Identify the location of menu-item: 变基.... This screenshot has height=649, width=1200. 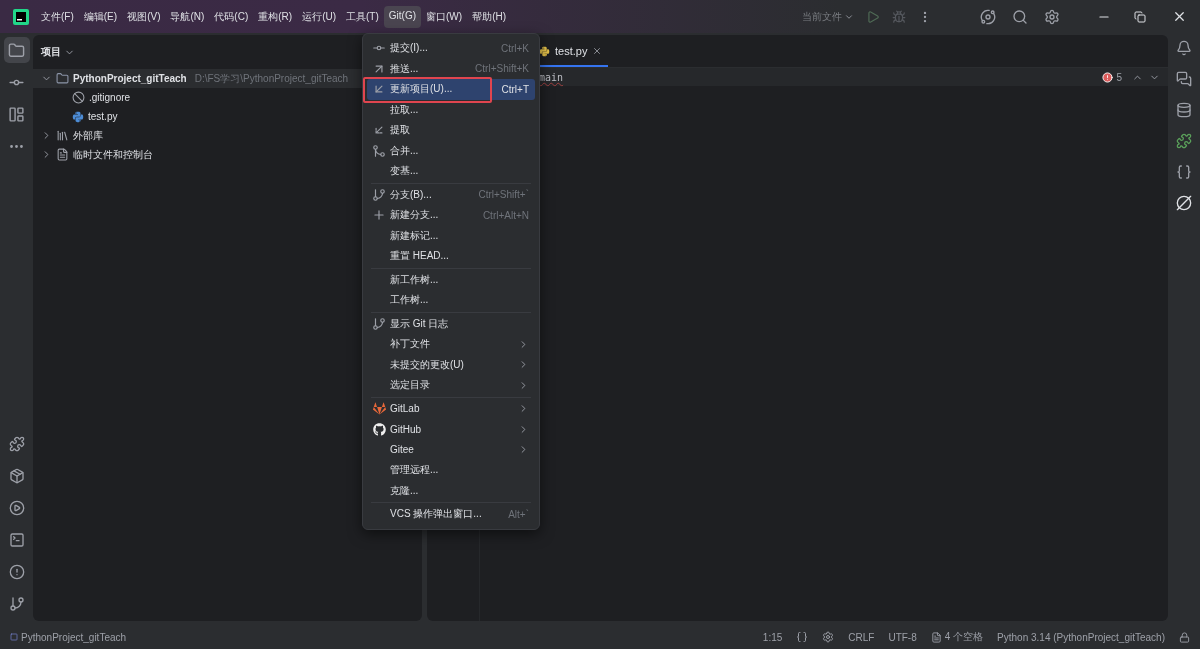
(451, 171).